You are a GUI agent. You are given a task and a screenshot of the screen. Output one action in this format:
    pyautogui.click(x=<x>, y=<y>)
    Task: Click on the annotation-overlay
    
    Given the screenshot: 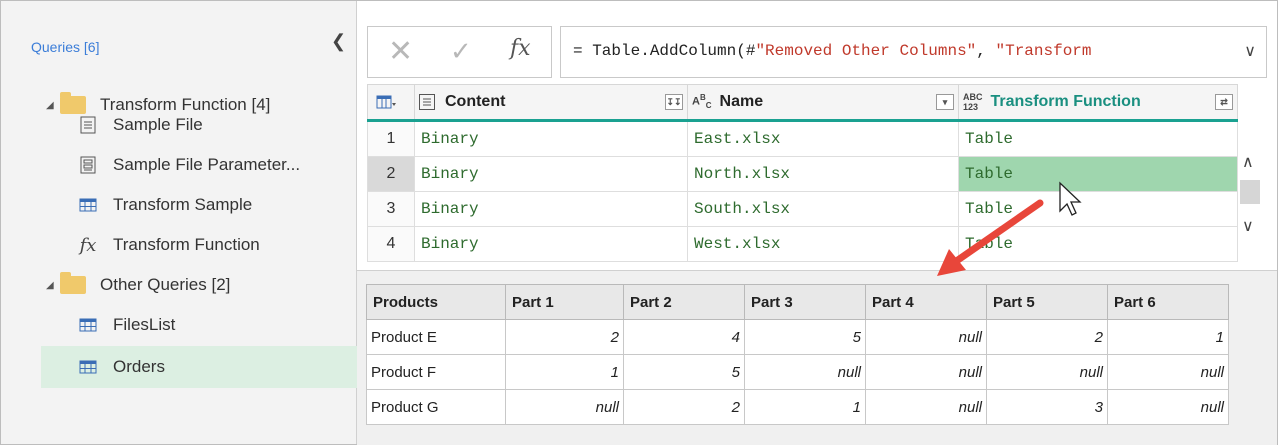 What is the action you would take?
    pyautogui.click(x=1009, y=228)
    